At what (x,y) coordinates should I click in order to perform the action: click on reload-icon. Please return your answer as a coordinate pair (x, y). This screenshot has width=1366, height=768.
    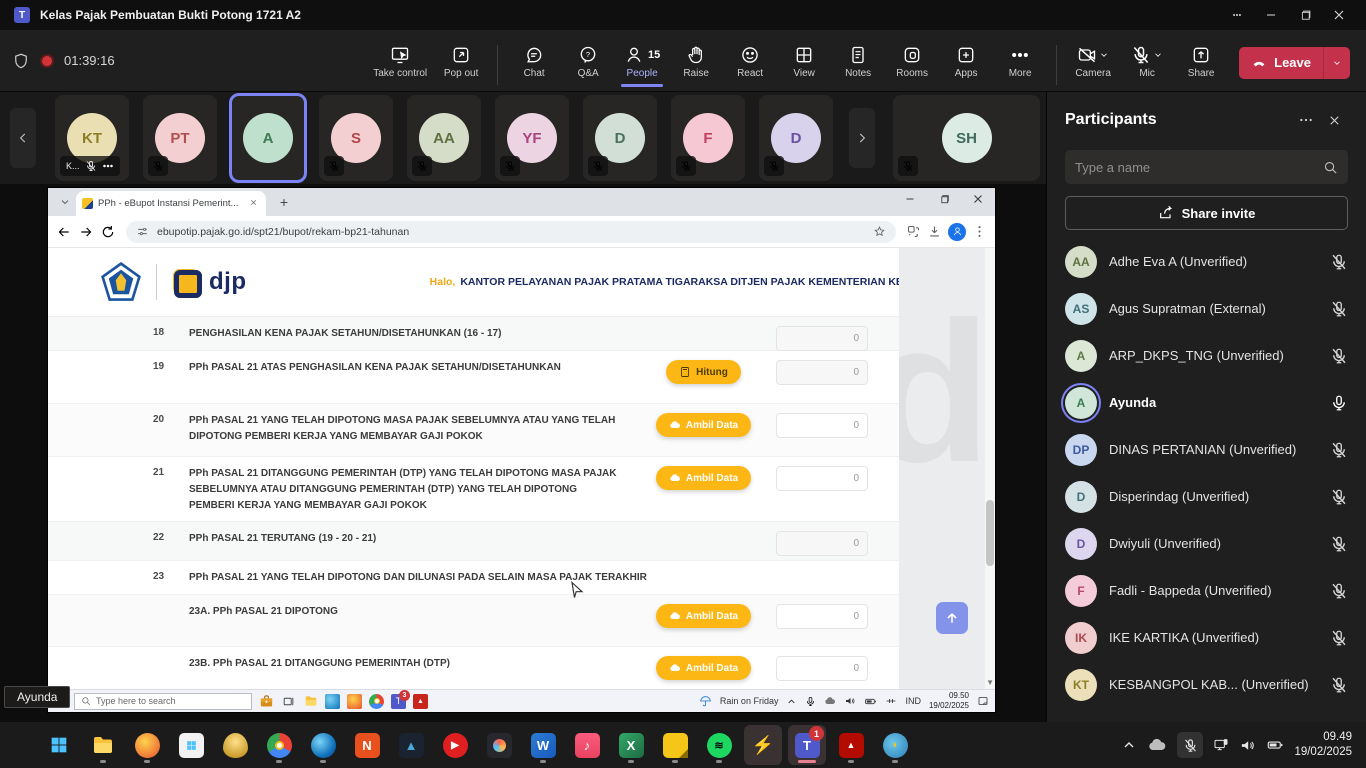
    Looking at the image, I should click on (108, 232).